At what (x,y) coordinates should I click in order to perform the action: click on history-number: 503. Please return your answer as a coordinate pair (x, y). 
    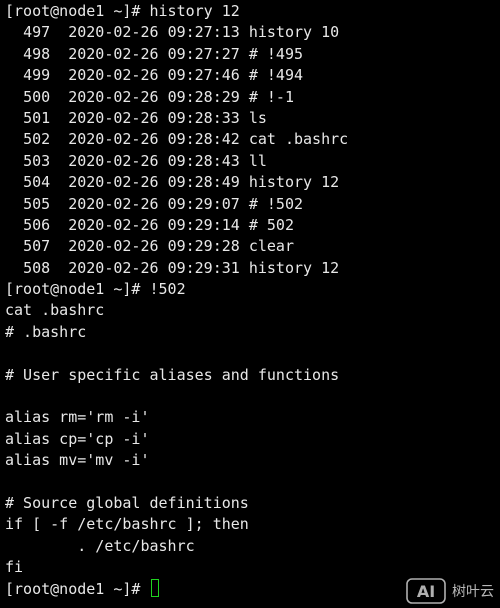
    Looking at the image, I should click on (37, 160).